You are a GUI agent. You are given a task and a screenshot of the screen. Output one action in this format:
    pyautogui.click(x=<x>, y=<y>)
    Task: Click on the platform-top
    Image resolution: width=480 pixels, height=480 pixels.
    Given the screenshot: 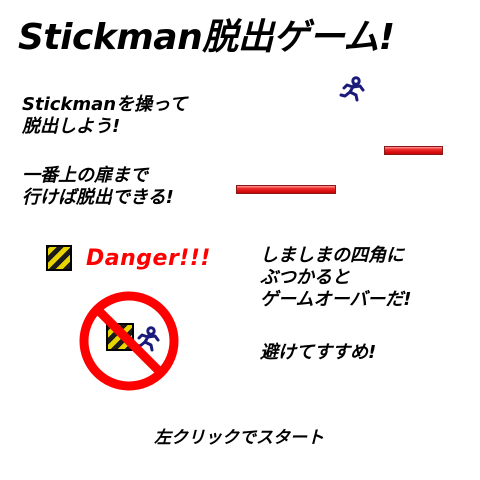 What is the action you would take?
    pyautogui.click(x=413, y=150)
    